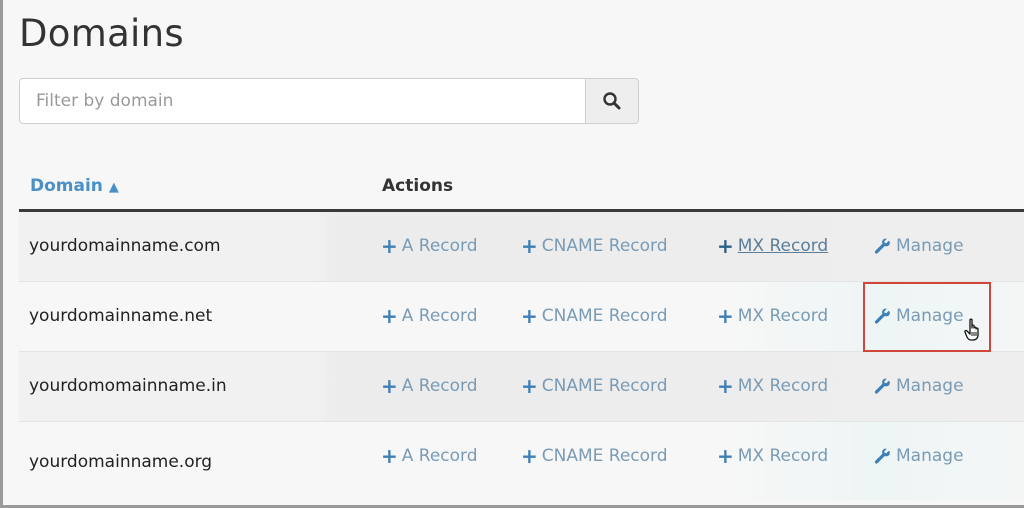 This screenshot has width=1024, height=508. Describe the element at coordinates (121, 316) in the screenshot. I see `domain-name: yourdomainname.net` at that location.